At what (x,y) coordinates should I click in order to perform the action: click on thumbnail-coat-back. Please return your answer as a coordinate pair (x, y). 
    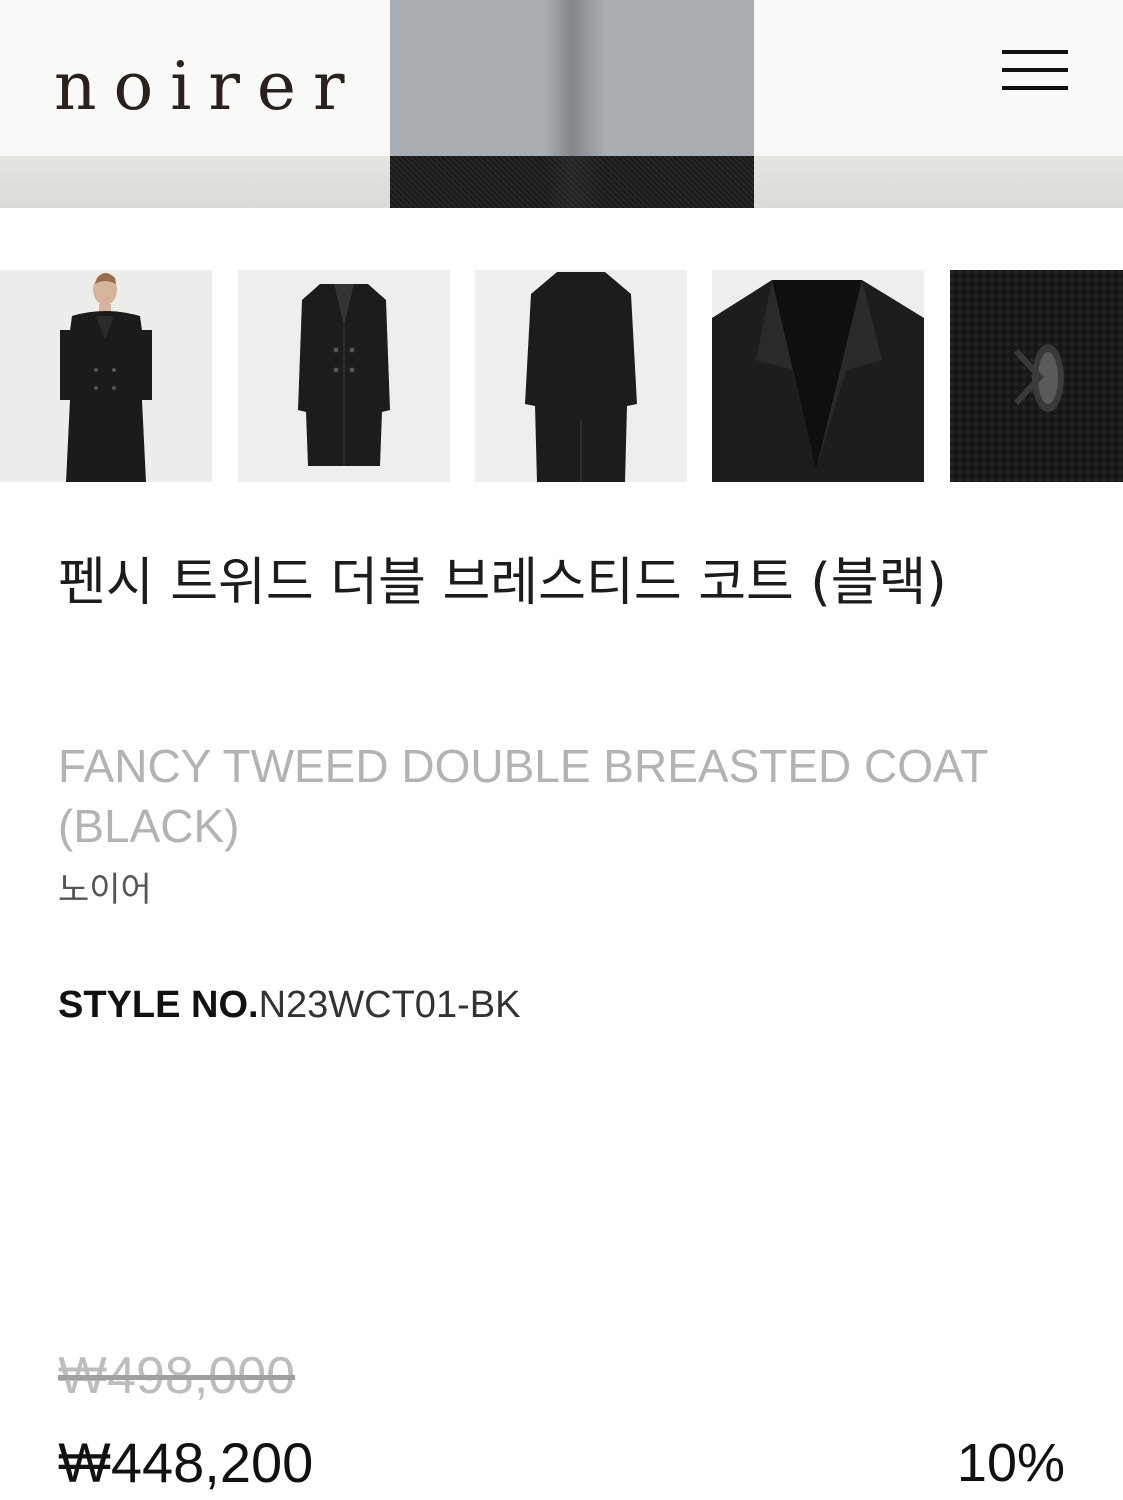
    Looking at the image, I should click on (581, 376).